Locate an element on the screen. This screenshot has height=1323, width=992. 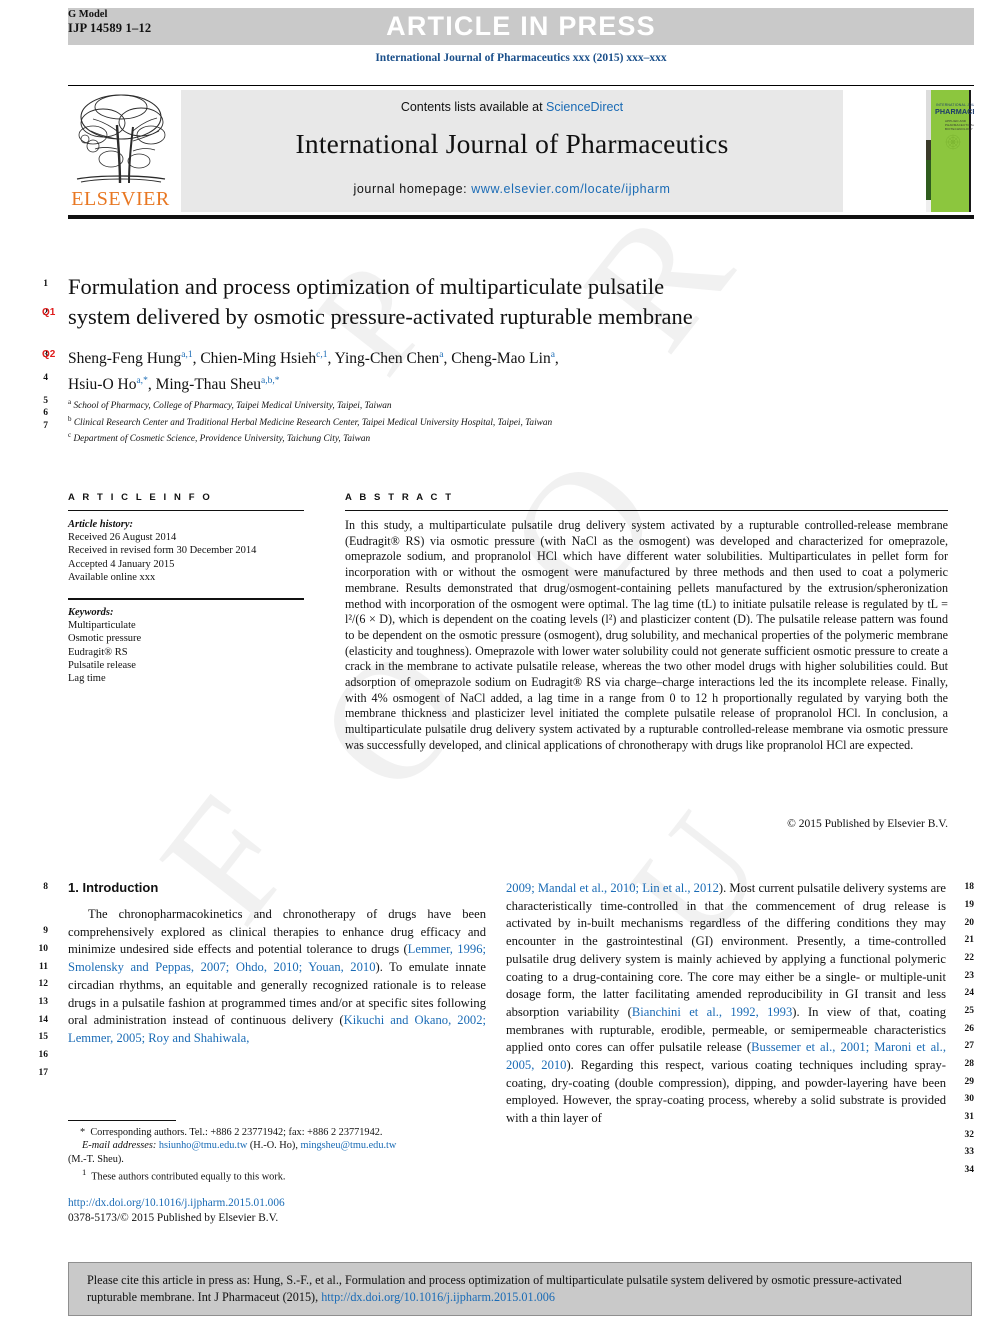
homepage-prefix: journal homepage: is located at coordinates (412, 189).